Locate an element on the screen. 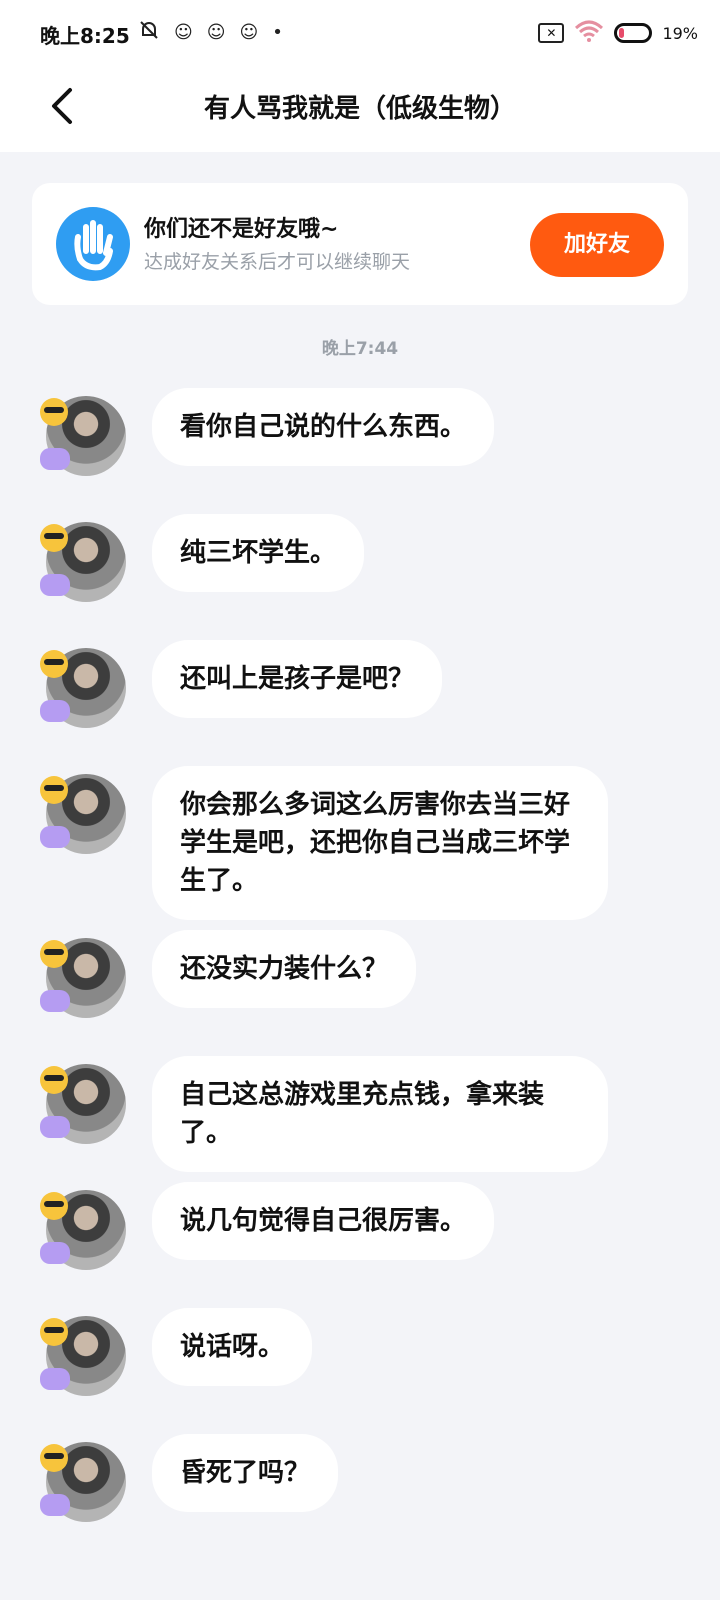  friend-banner: 你们还不是好友哦~ 达成好友关系后才可以继续聊天 加好友 is located at coordinates (360, 244).